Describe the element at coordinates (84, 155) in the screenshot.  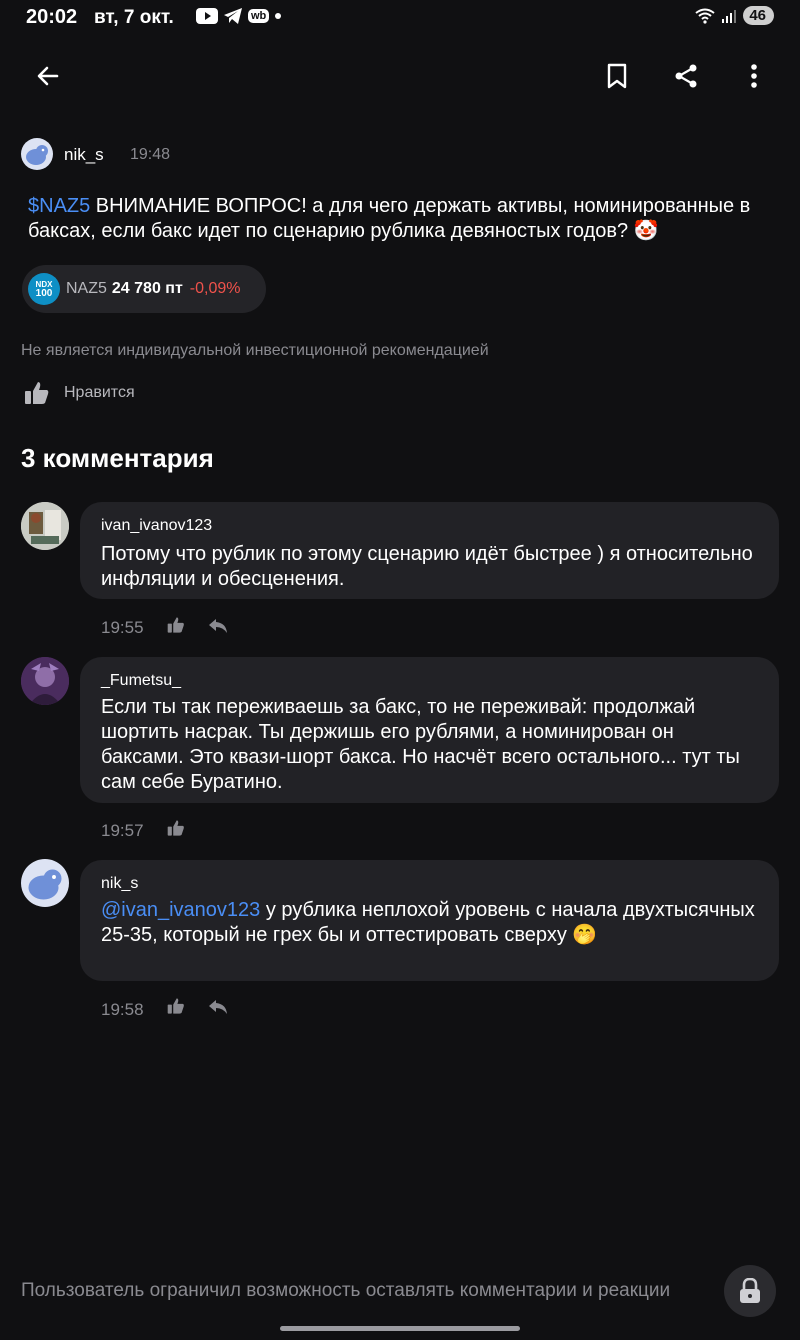
I see `post-author: nik_s` at that location.